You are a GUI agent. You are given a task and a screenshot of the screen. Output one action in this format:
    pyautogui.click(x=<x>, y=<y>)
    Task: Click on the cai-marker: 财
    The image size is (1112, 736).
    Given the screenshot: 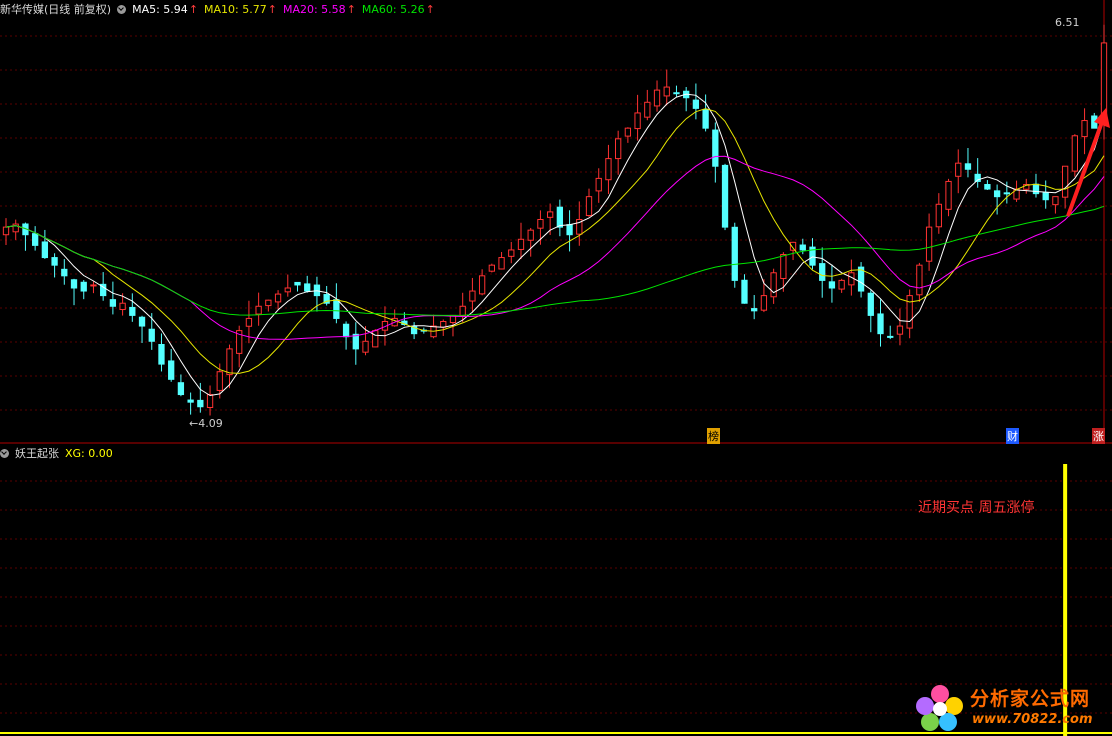 What is the action you would take?
    pyautogui.click(x=1012, y=436)
    